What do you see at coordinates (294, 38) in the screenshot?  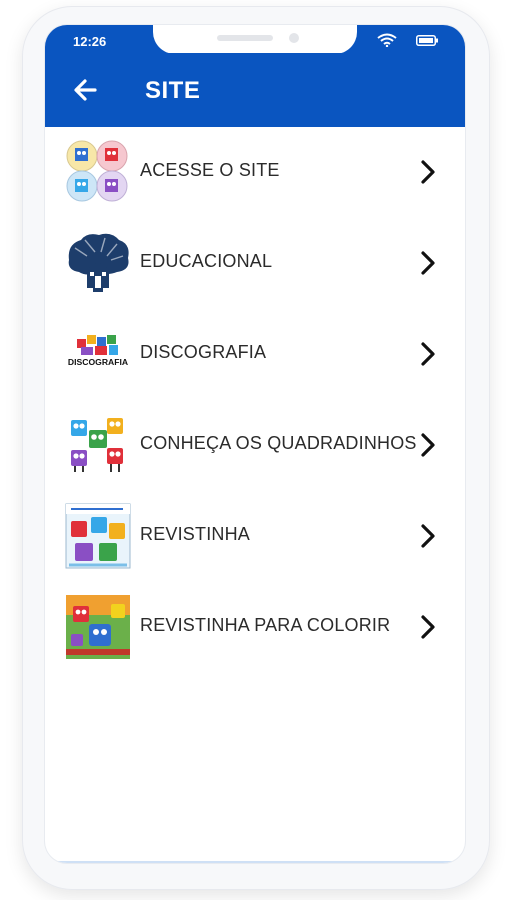 I see `front-camera` at bounding box center [294, 38].